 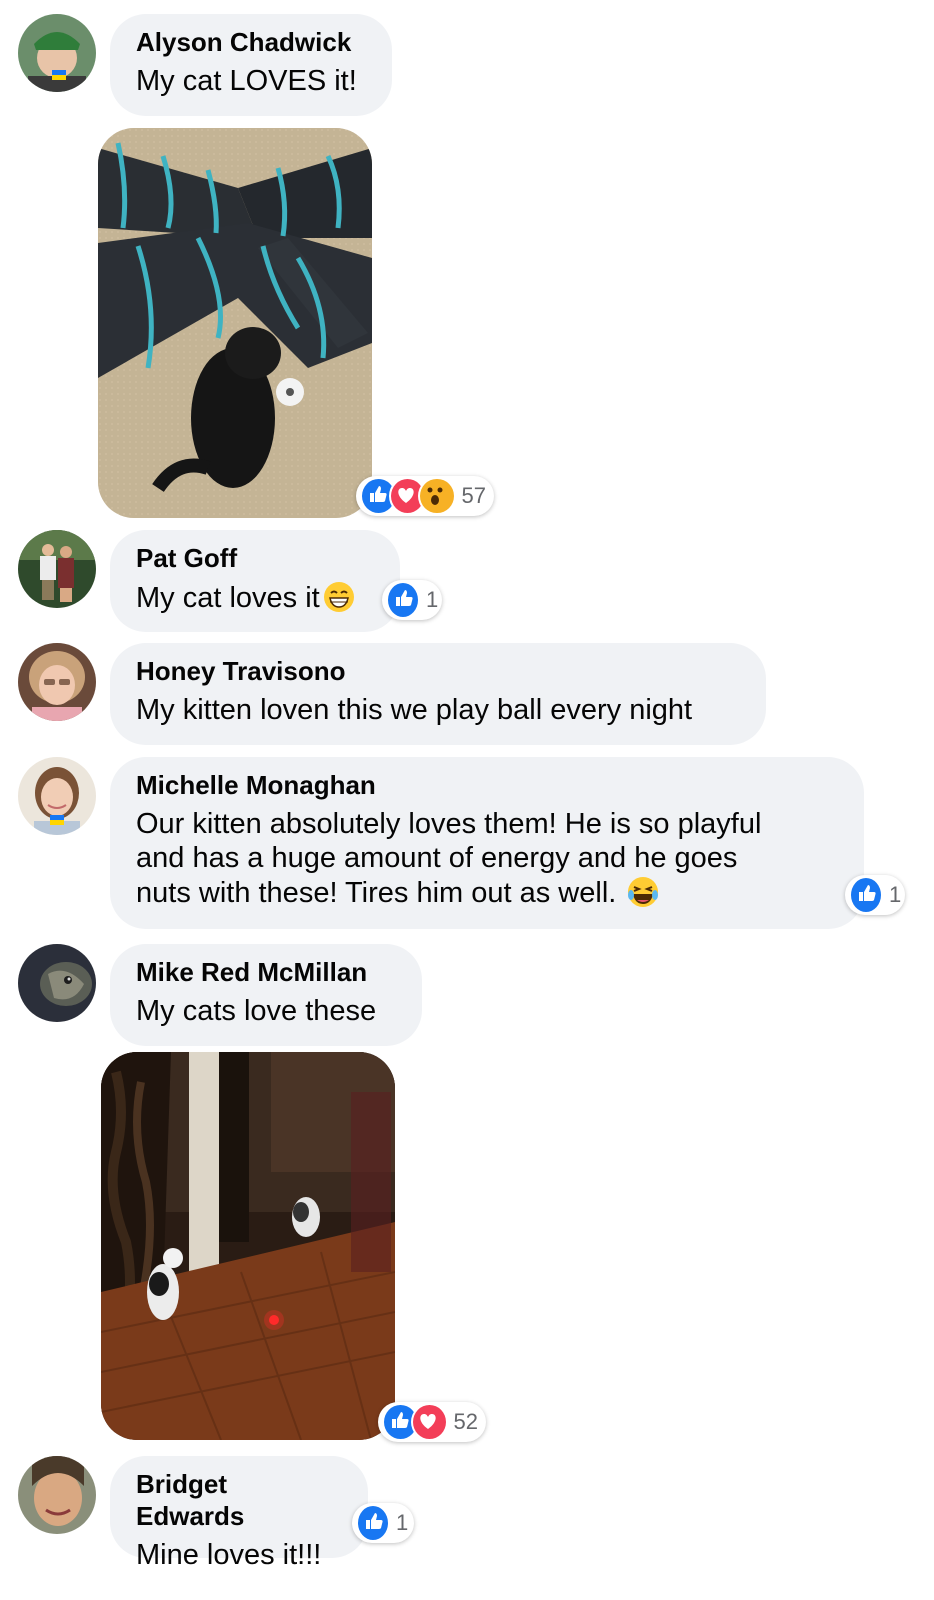 I want to click on comment-bubble: Alyson Chadwick My cat LOVES it!, so click(x=251, y=65).